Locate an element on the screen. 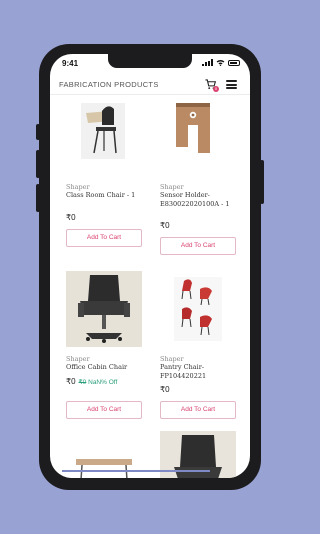  pantry-chair-image is located at coordinates (198, 309).